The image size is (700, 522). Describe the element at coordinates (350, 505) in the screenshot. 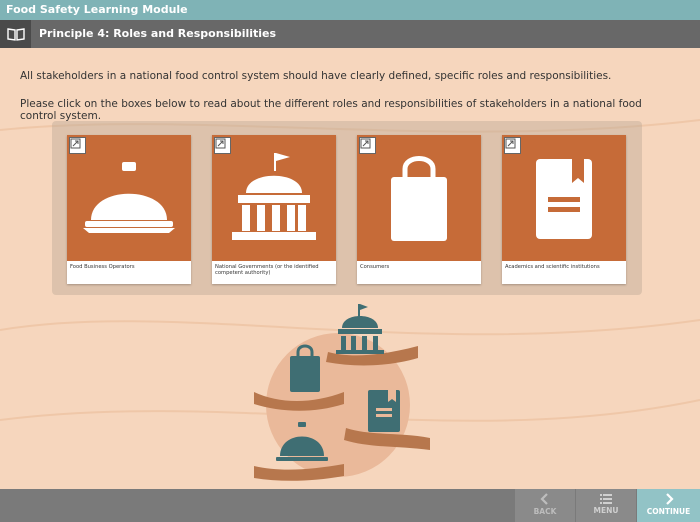

I see `footer-bar: BACK MENU CONTINUE` at that location.